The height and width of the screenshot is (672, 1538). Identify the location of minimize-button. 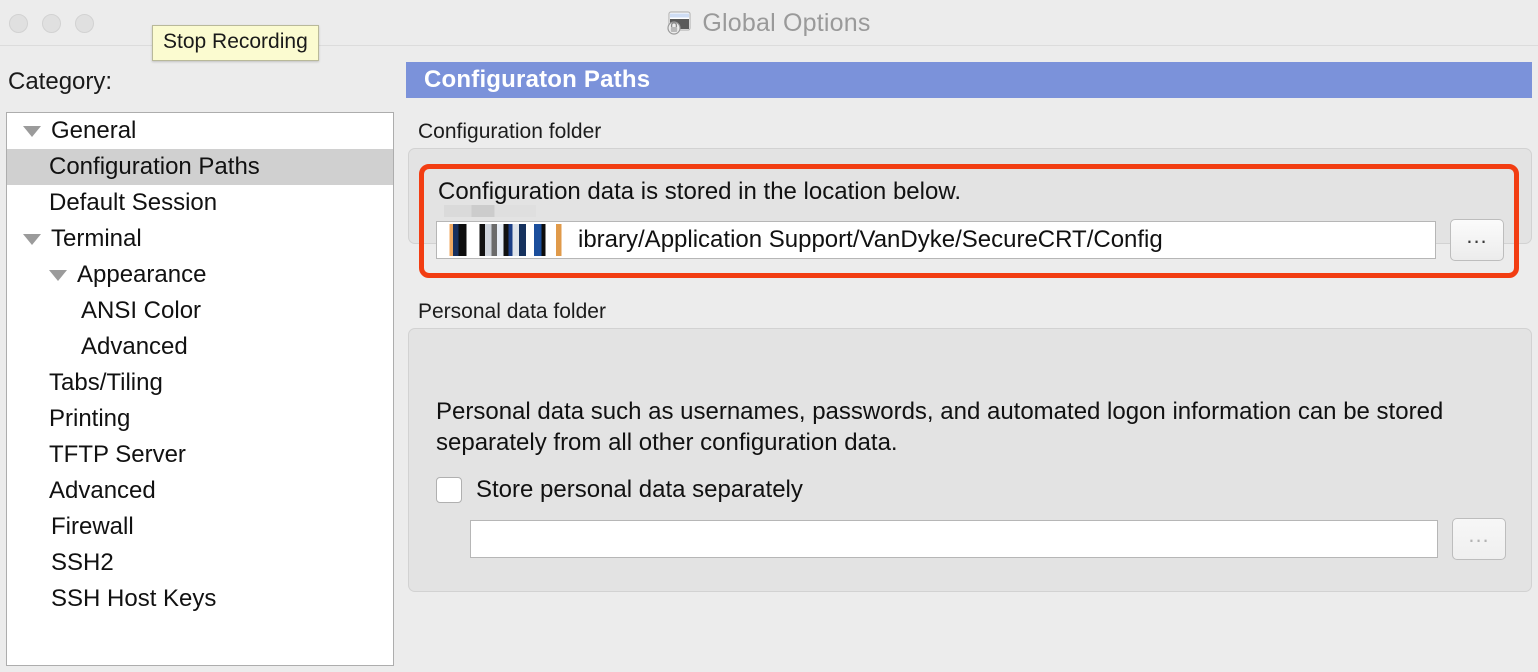
(51, 23).